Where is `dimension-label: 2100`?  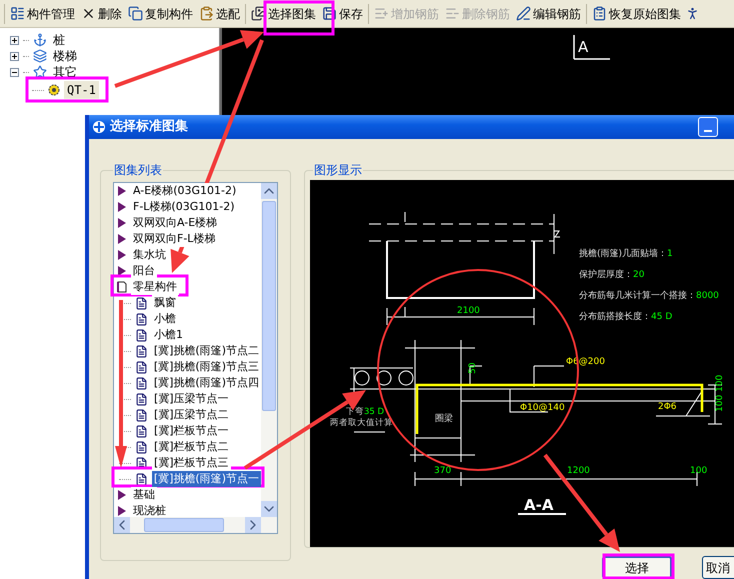
dimension-label: 2100 is located at coordinates (468, 311).